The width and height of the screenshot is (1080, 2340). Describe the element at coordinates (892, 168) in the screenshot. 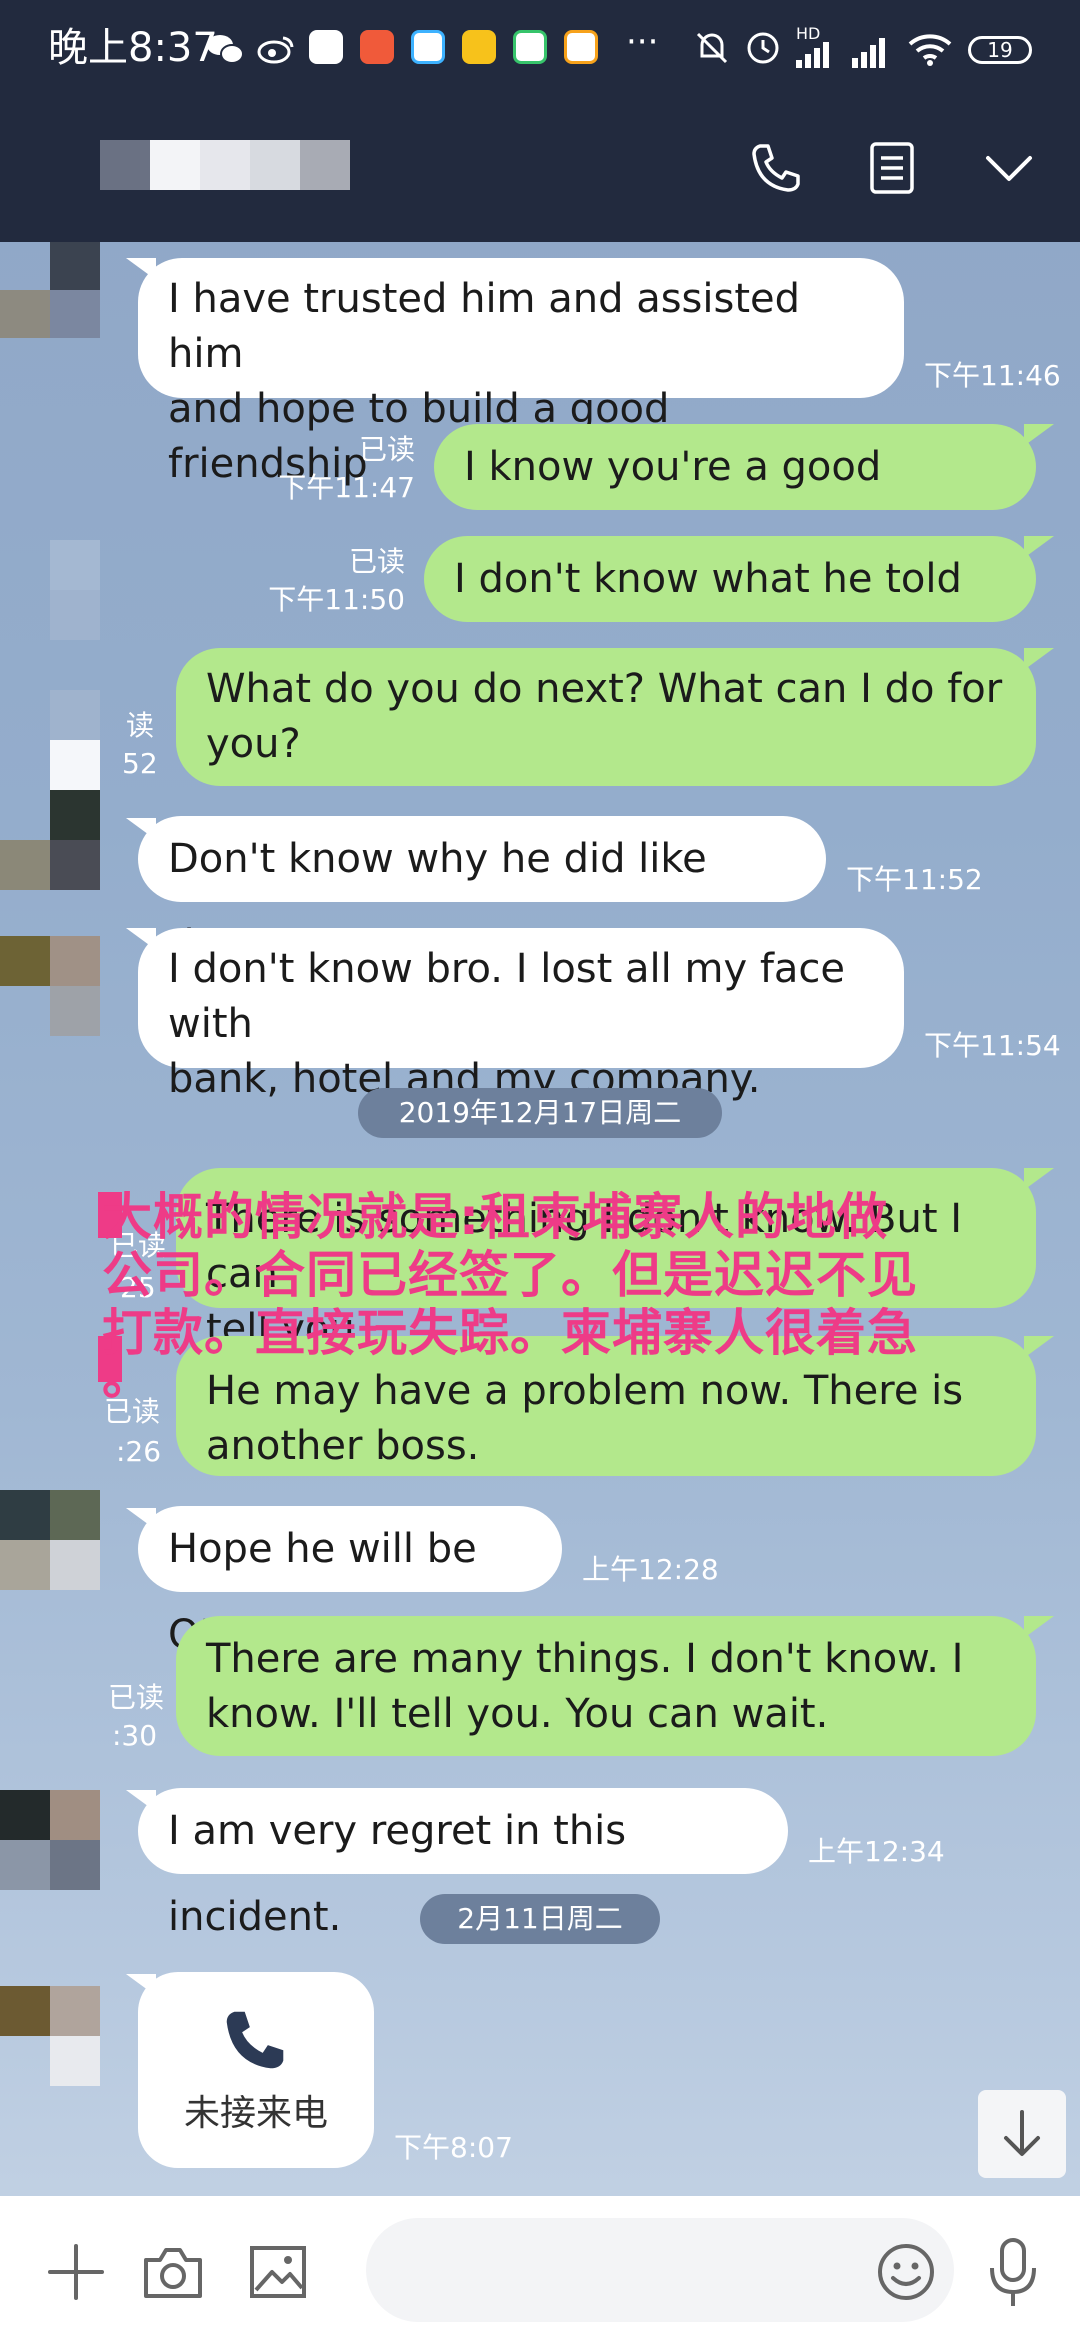

I see `notes-icon` at that location.